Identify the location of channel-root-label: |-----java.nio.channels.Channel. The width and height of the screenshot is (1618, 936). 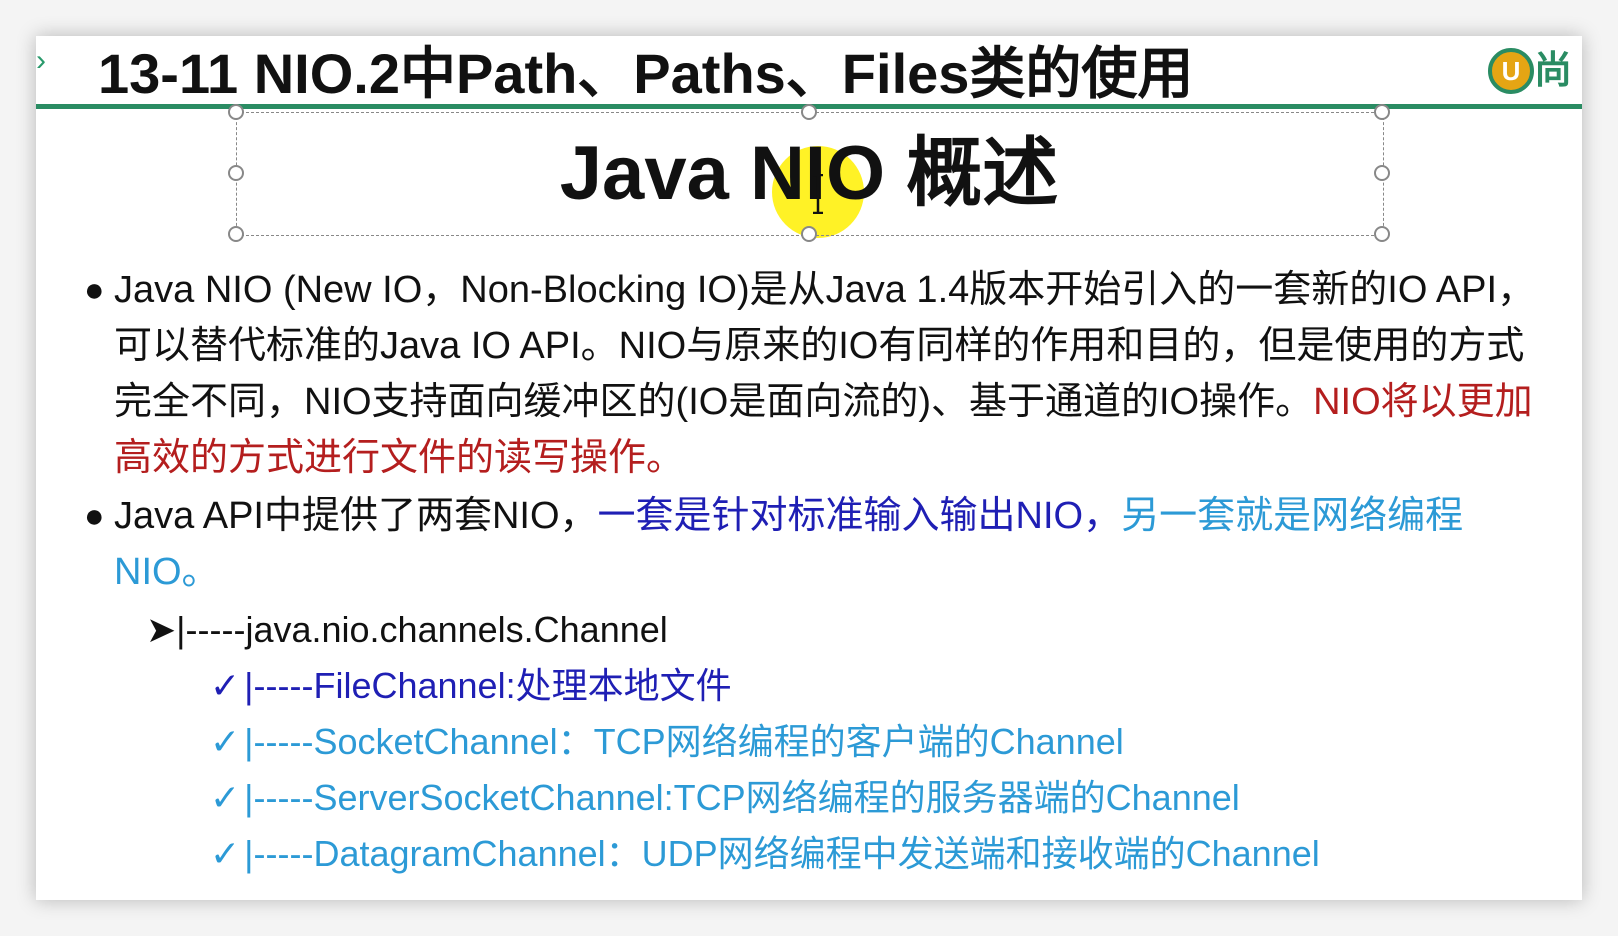
(422, 629).